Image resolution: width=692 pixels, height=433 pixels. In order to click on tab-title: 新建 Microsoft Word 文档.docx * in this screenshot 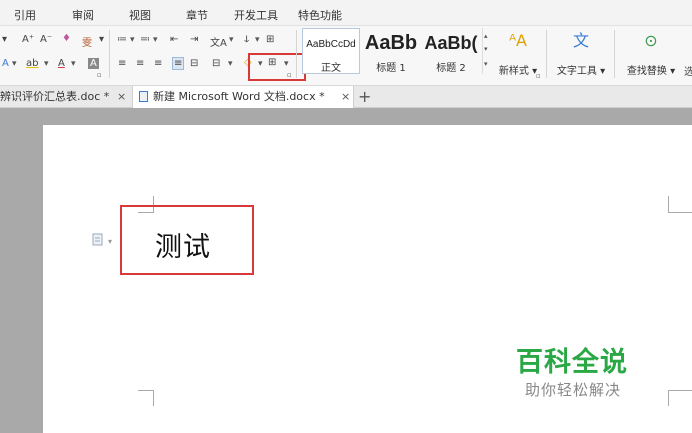, I will do `click(239, 96)`.